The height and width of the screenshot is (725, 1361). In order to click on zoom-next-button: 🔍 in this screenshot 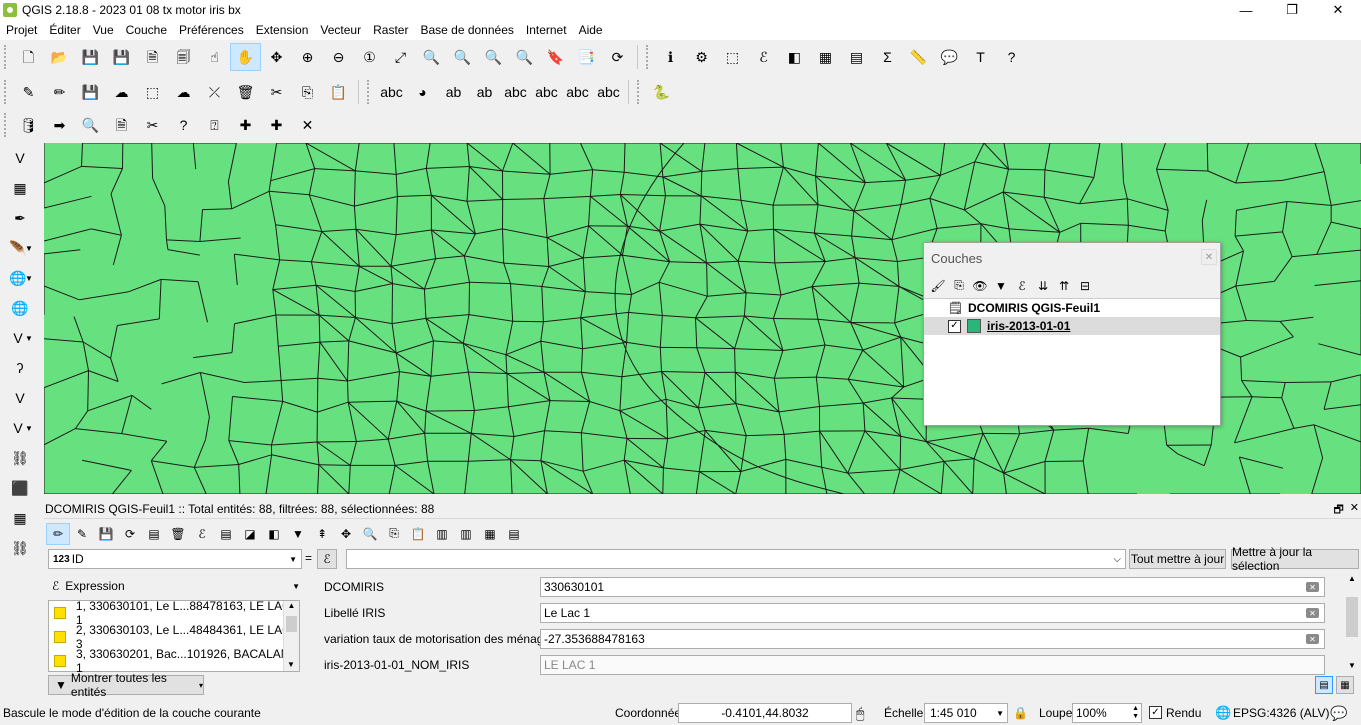, I will do `click(524, 57)`.